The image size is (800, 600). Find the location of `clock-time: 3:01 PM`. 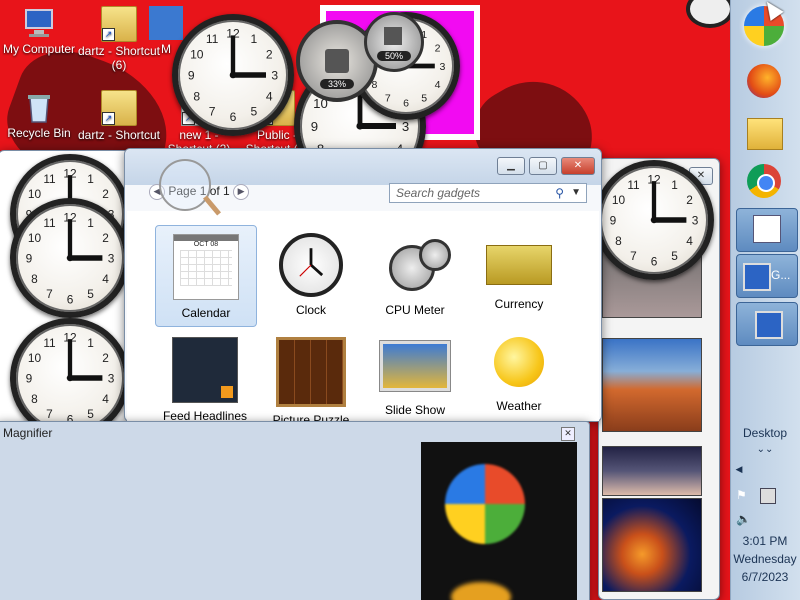

clock-time: 3:01 PM is located at coordinates (765, 541).